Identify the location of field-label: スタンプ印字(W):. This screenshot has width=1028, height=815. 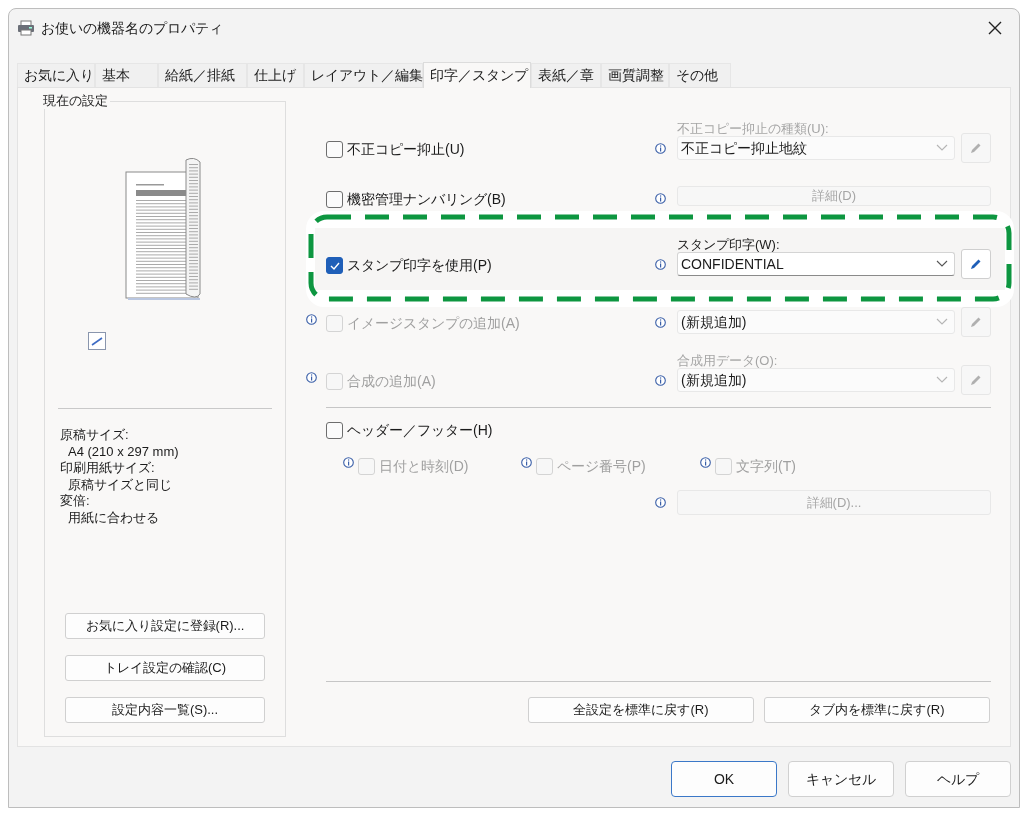
(728, 244).